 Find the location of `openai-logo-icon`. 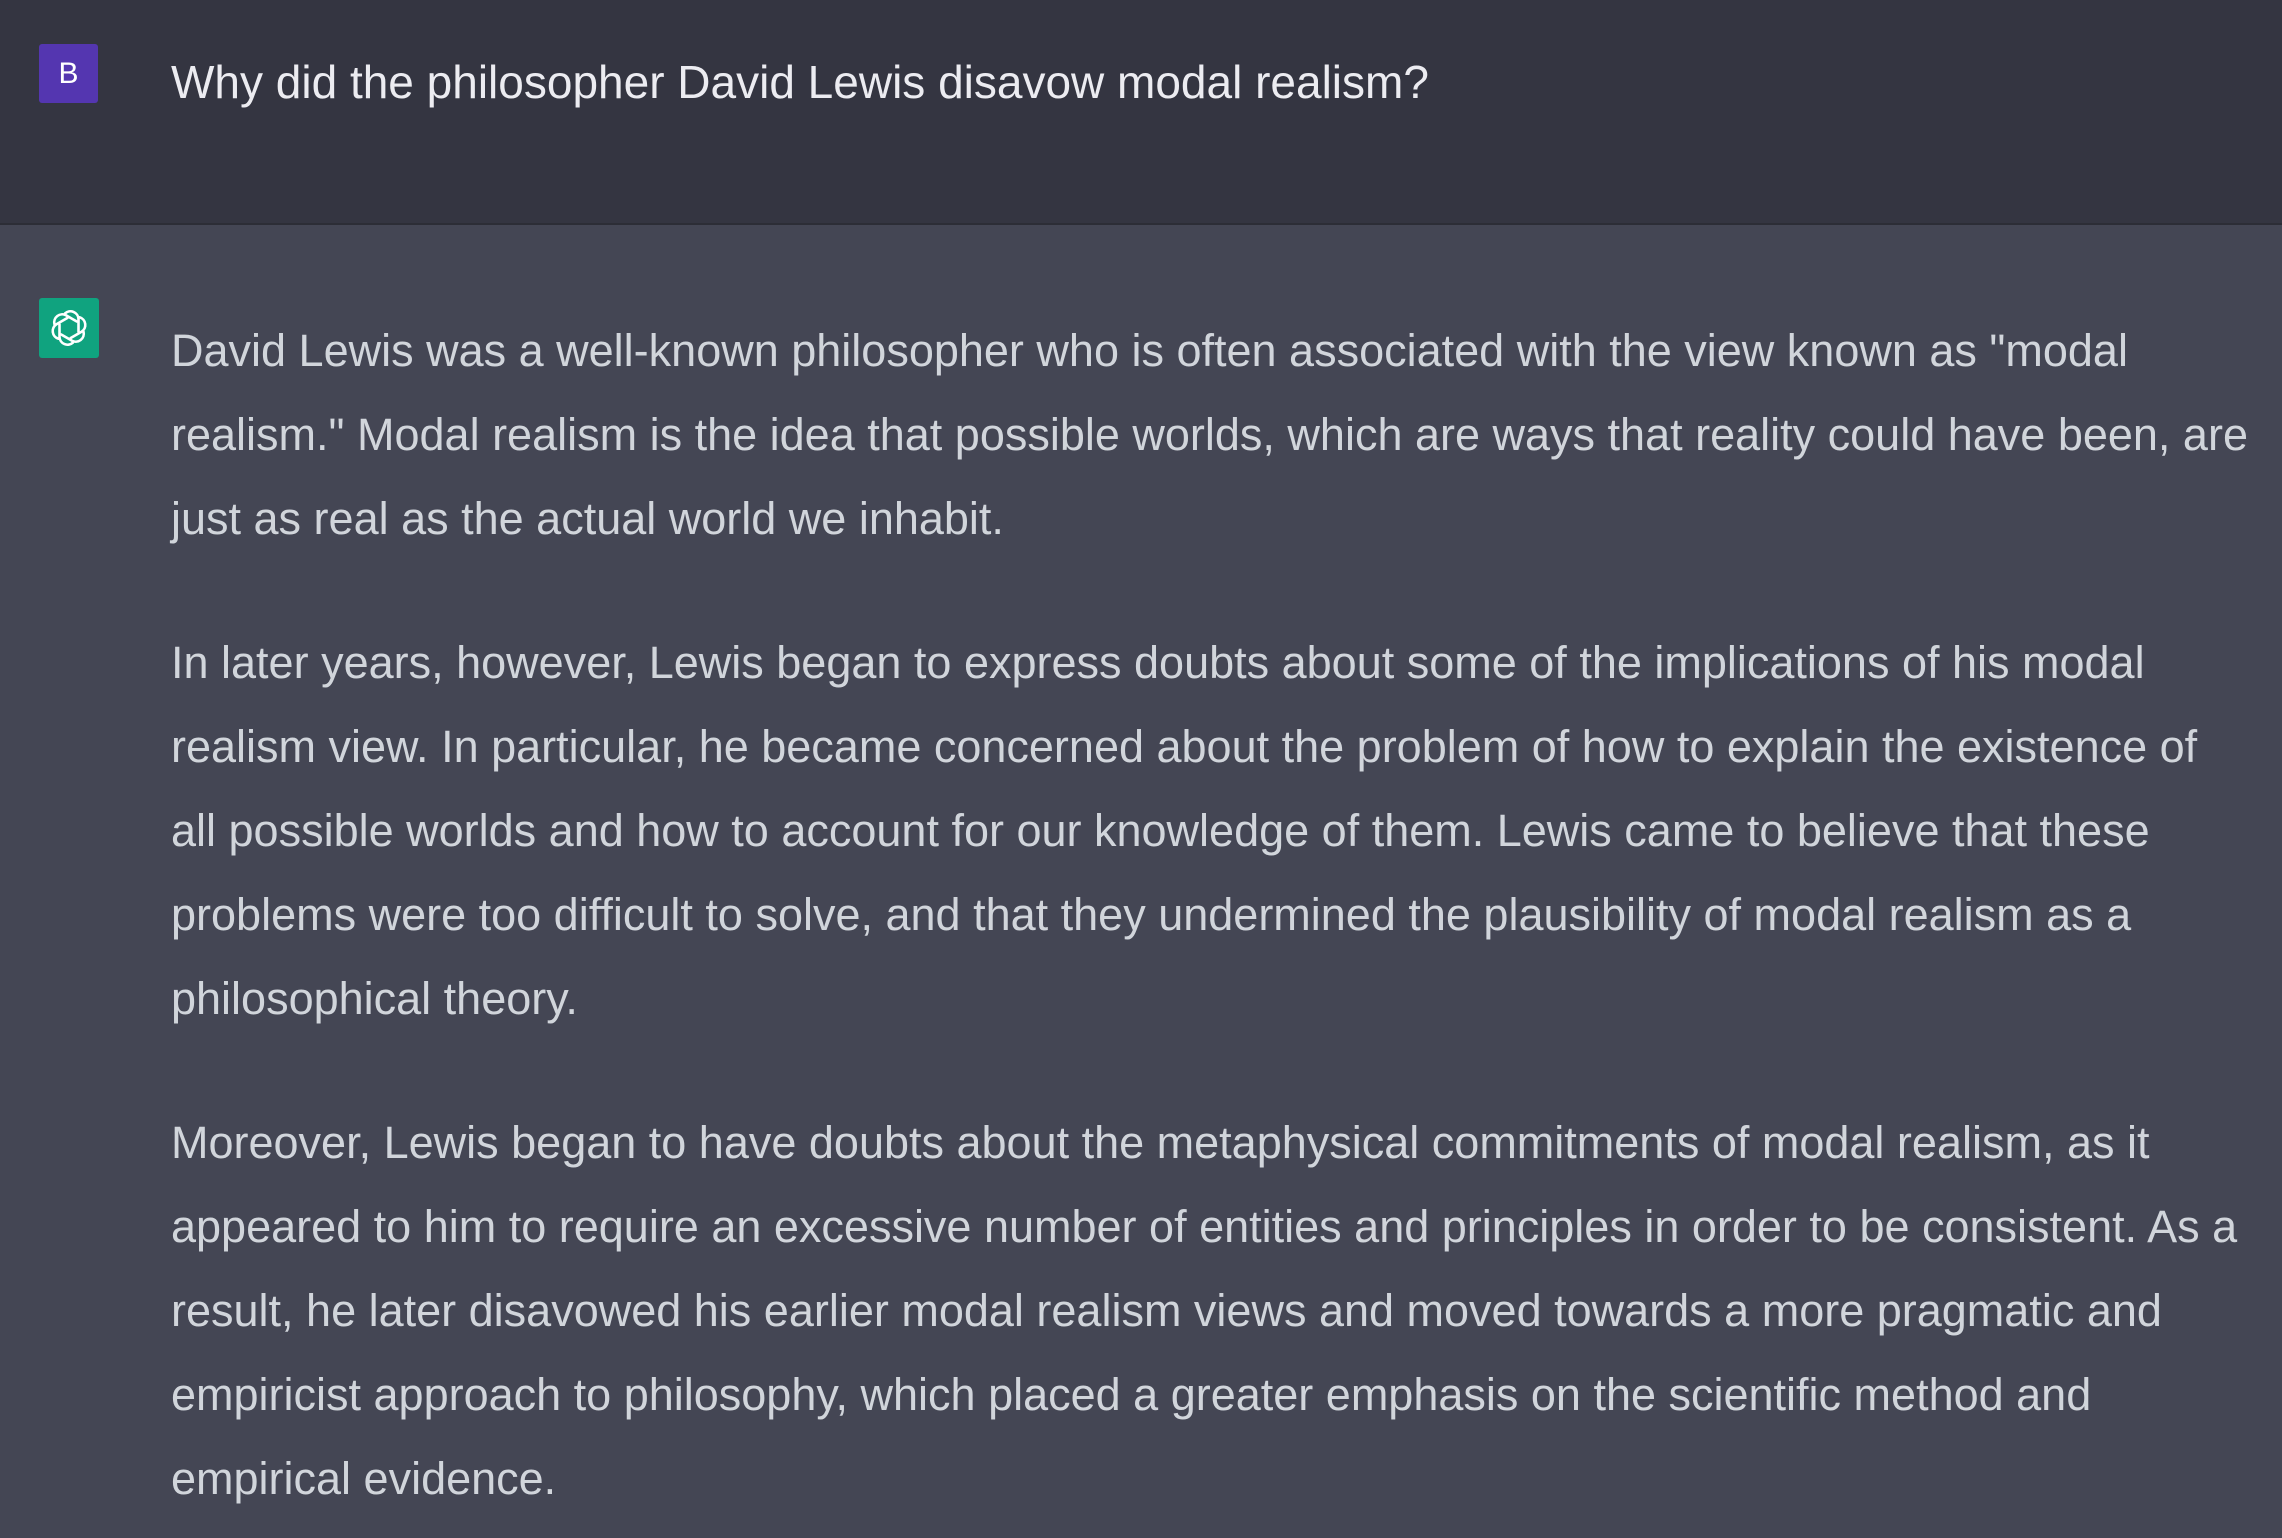

openai-logo-icon is located at coordinates (69, 328).